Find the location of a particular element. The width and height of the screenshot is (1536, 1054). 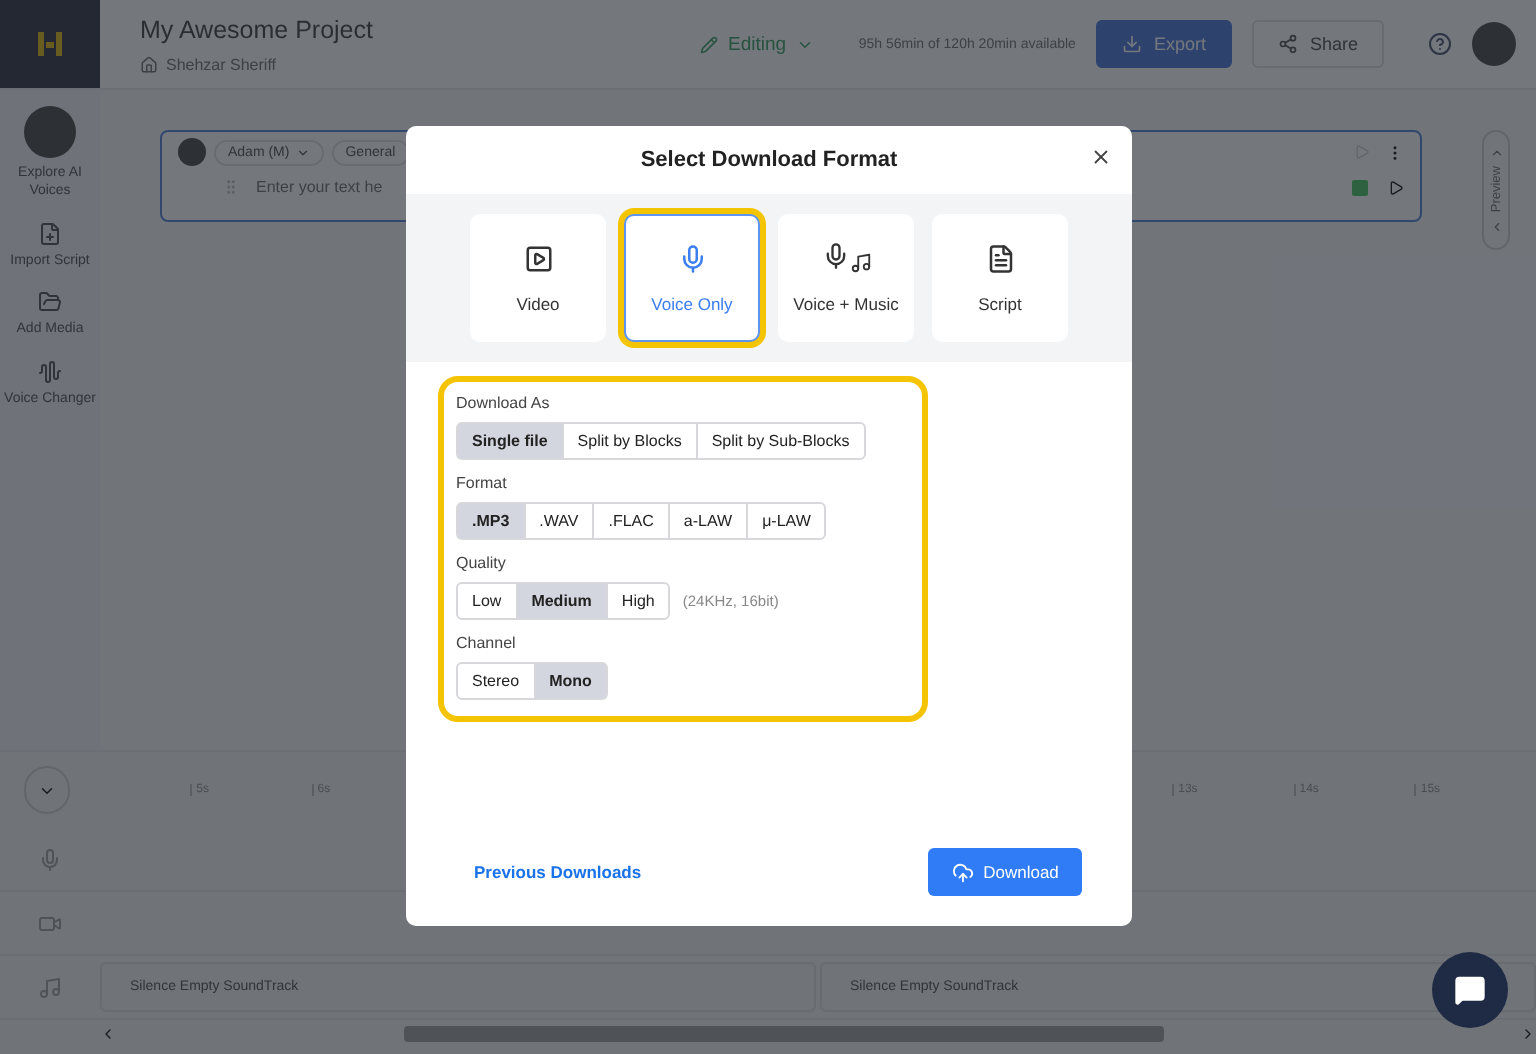

close-button is located at coordinates (1101, 157).